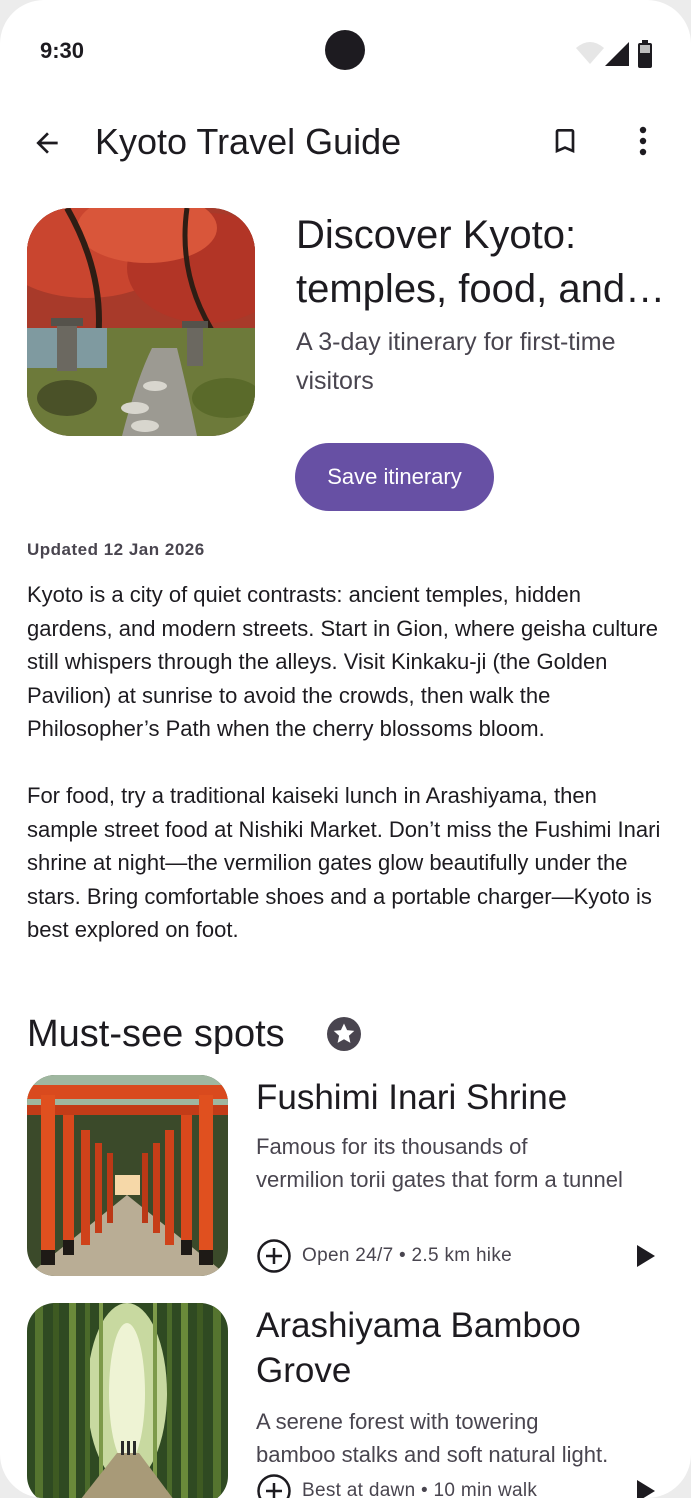  What do you see at coordinates (418, 1348) in the screenshot?
I see `spot-title: Arashiyama Bamboo Grove` at bounding box center [418, 1348].